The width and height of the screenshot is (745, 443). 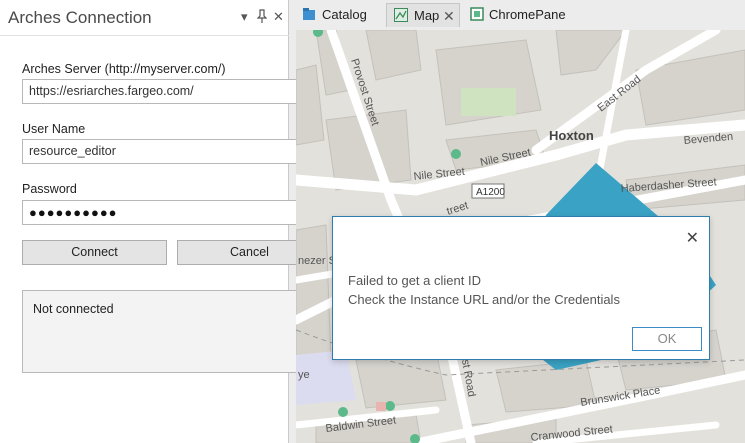 What do you see at coordinates (667, 339) in the screenshot?
I see `ok-button: OK` at bounding box center [667, 339].